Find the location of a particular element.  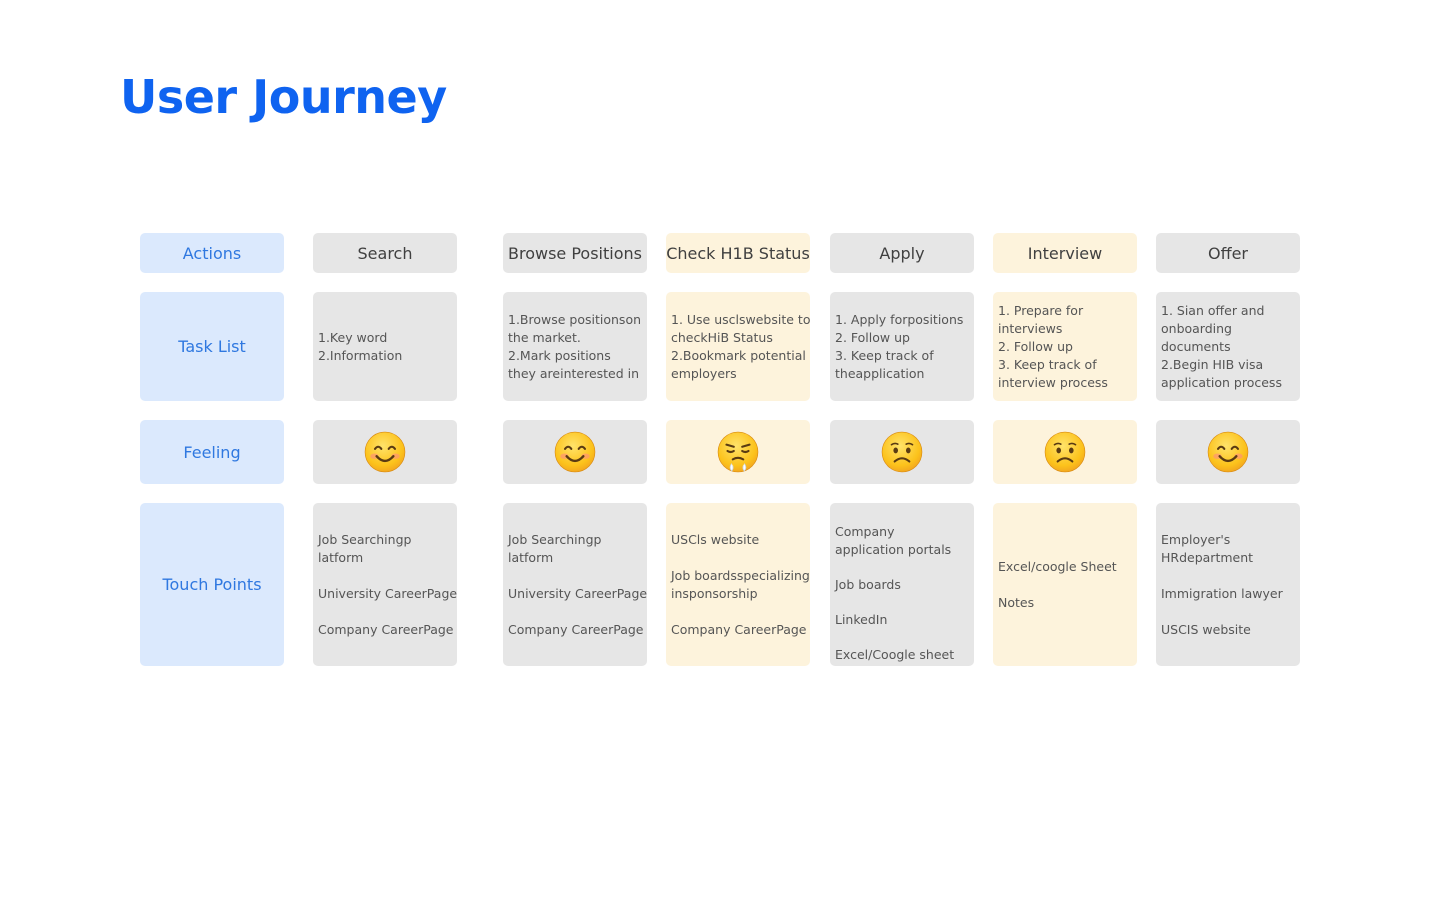

stage-header-check-h1b-status: Check H1B Status is located at coordinates (738, 253).